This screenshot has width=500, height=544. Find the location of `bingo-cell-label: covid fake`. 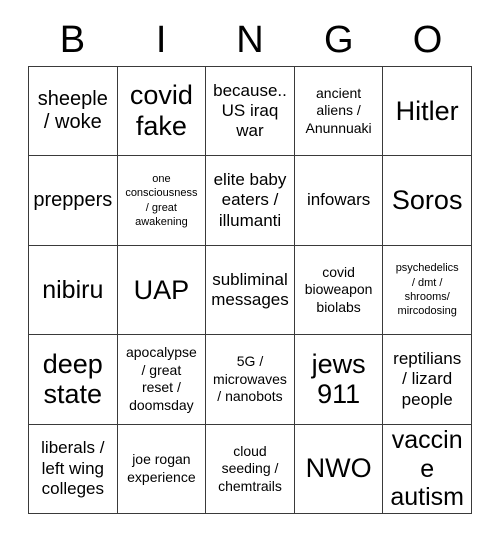

bingo-cell-label: covid fake is located at coordinates (161, 111).